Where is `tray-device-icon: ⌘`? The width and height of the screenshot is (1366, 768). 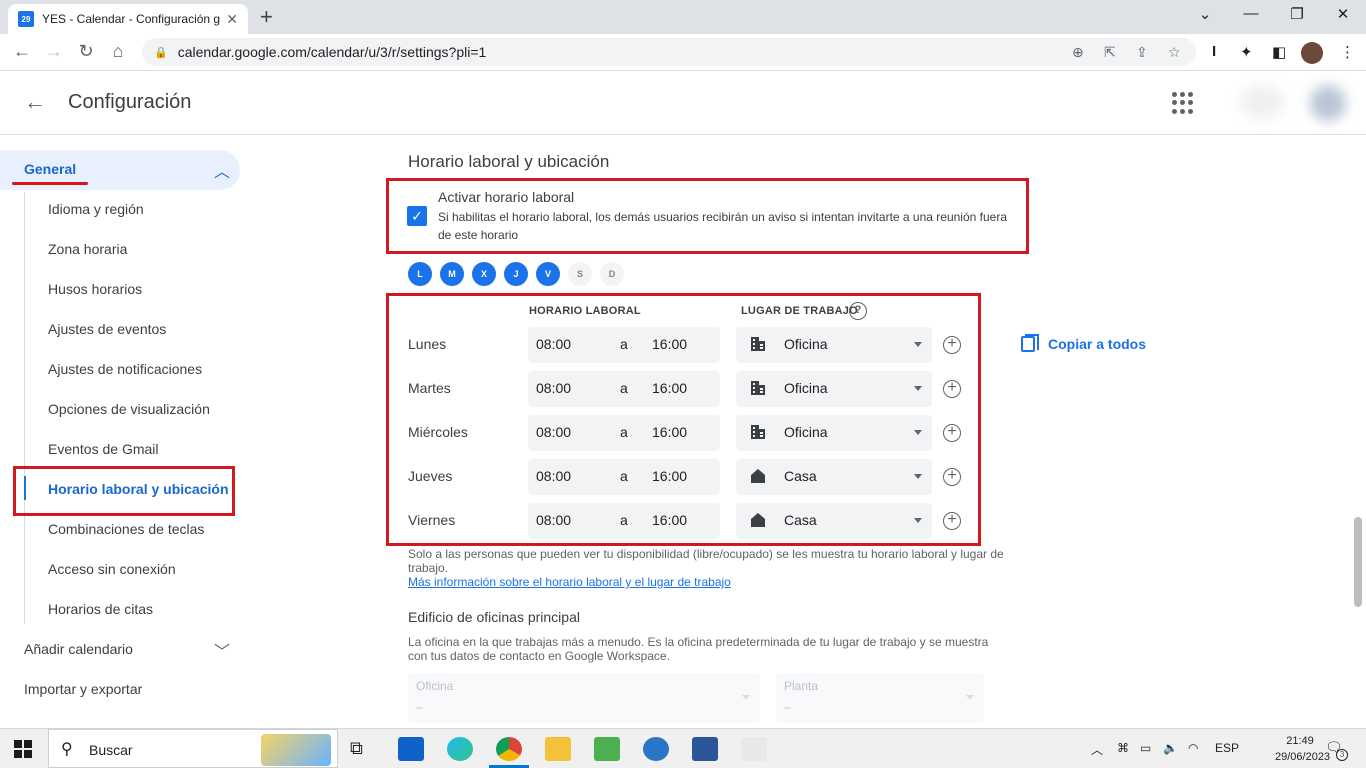 tray-device-icon: ⌘ is located at coordinates (1123, 748).